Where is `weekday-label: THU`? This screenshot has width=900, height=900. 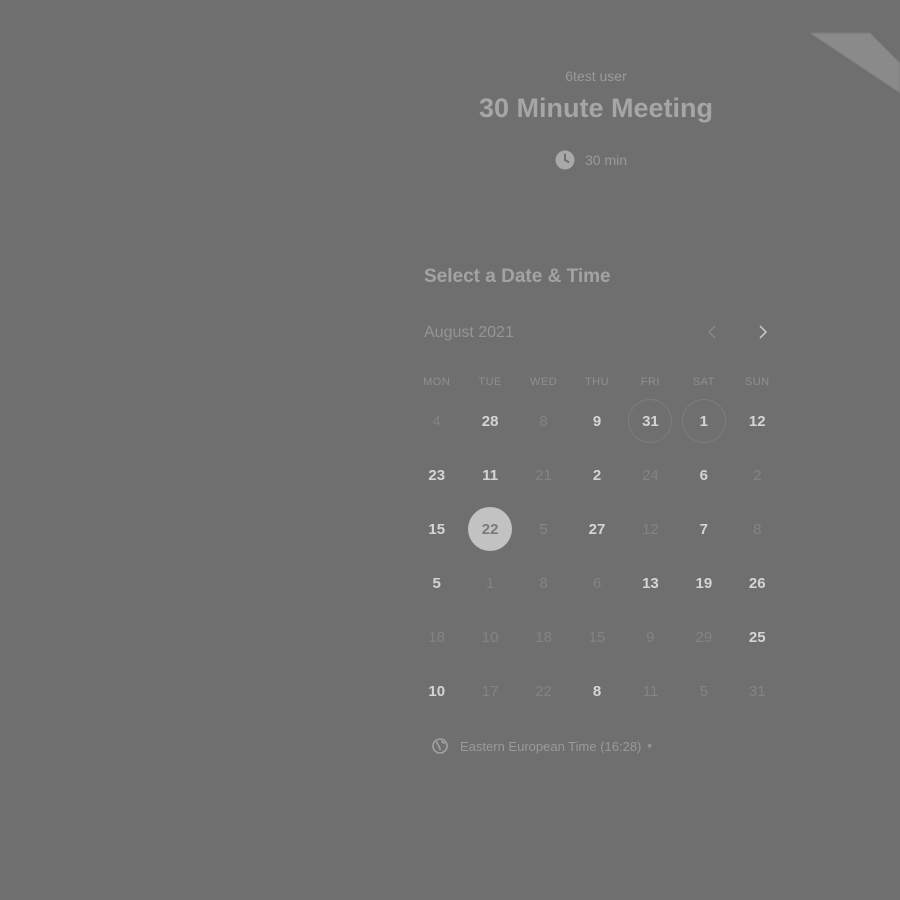 weekday-label: THU is located at coordinates (597, 382).